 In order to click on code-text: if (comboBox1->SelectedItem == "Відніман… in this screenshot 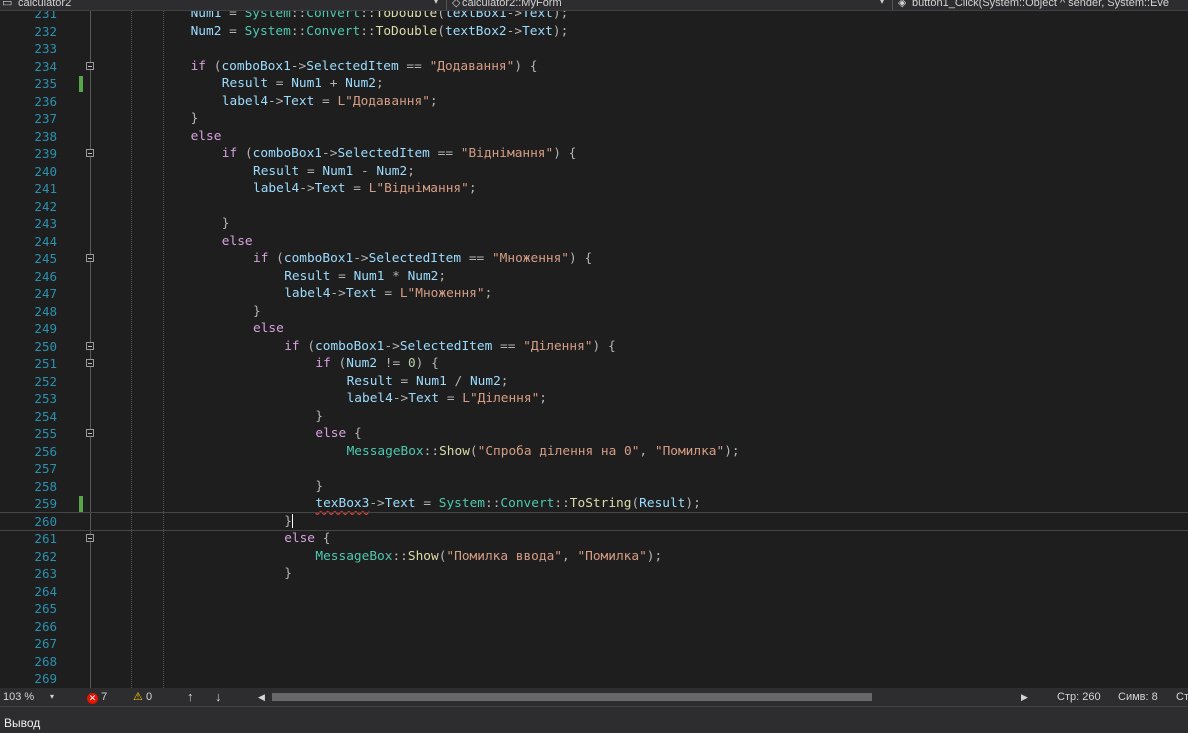, I will do `click(399, 153)`.